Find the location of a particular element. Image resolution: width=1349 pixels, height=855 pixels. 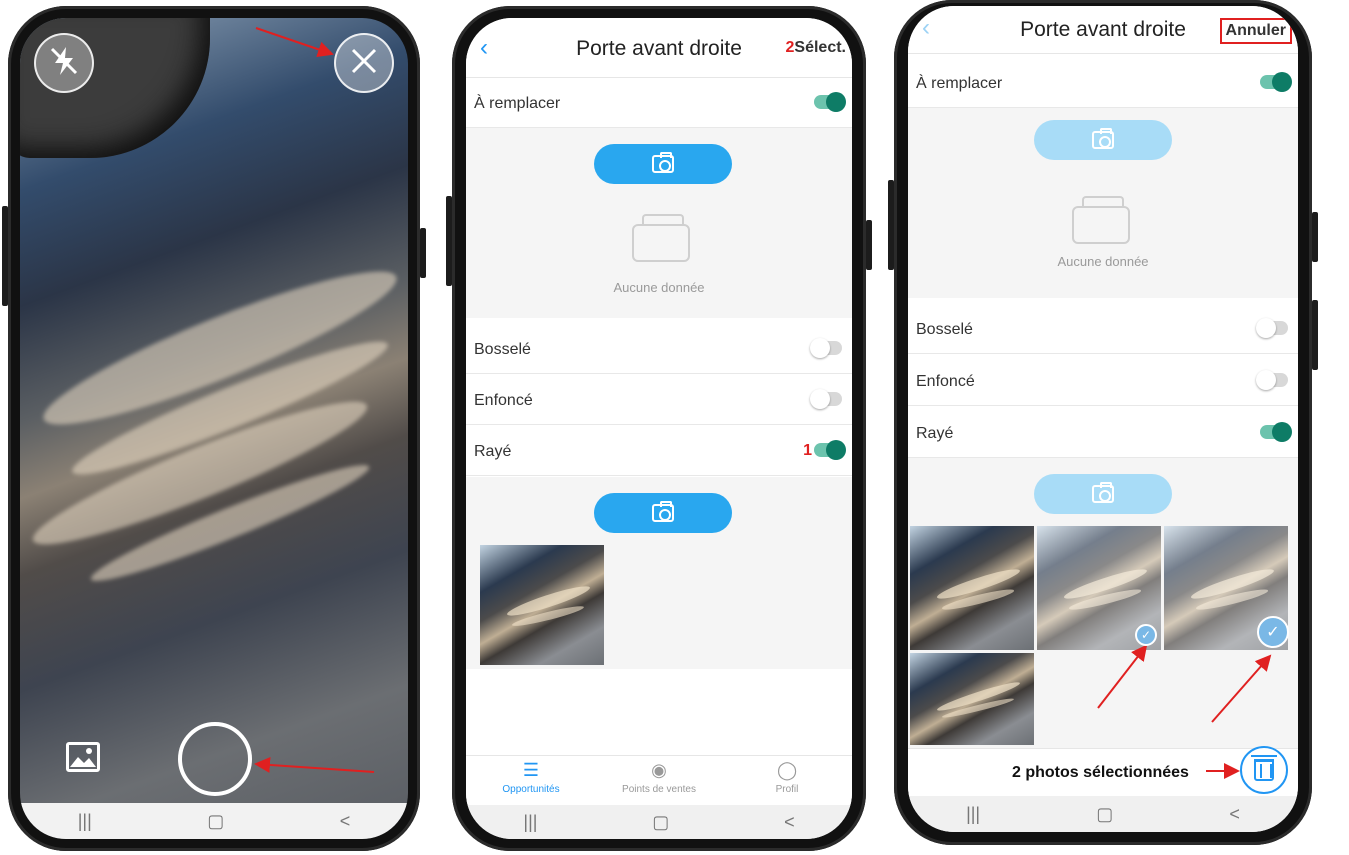

step-marker-1: 1 is located at coordinates (807, 450).